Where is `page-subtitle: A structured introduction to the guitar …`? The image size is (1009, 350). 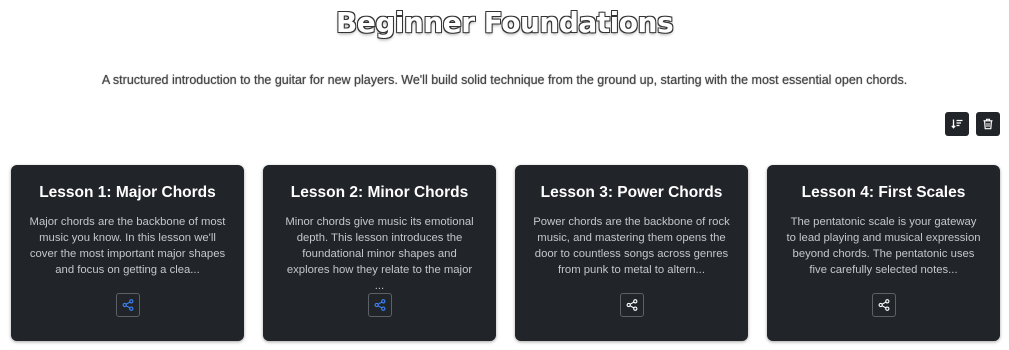
page-subtitle: A structured introduction to the guitar … is located at coordinates (504, 80).